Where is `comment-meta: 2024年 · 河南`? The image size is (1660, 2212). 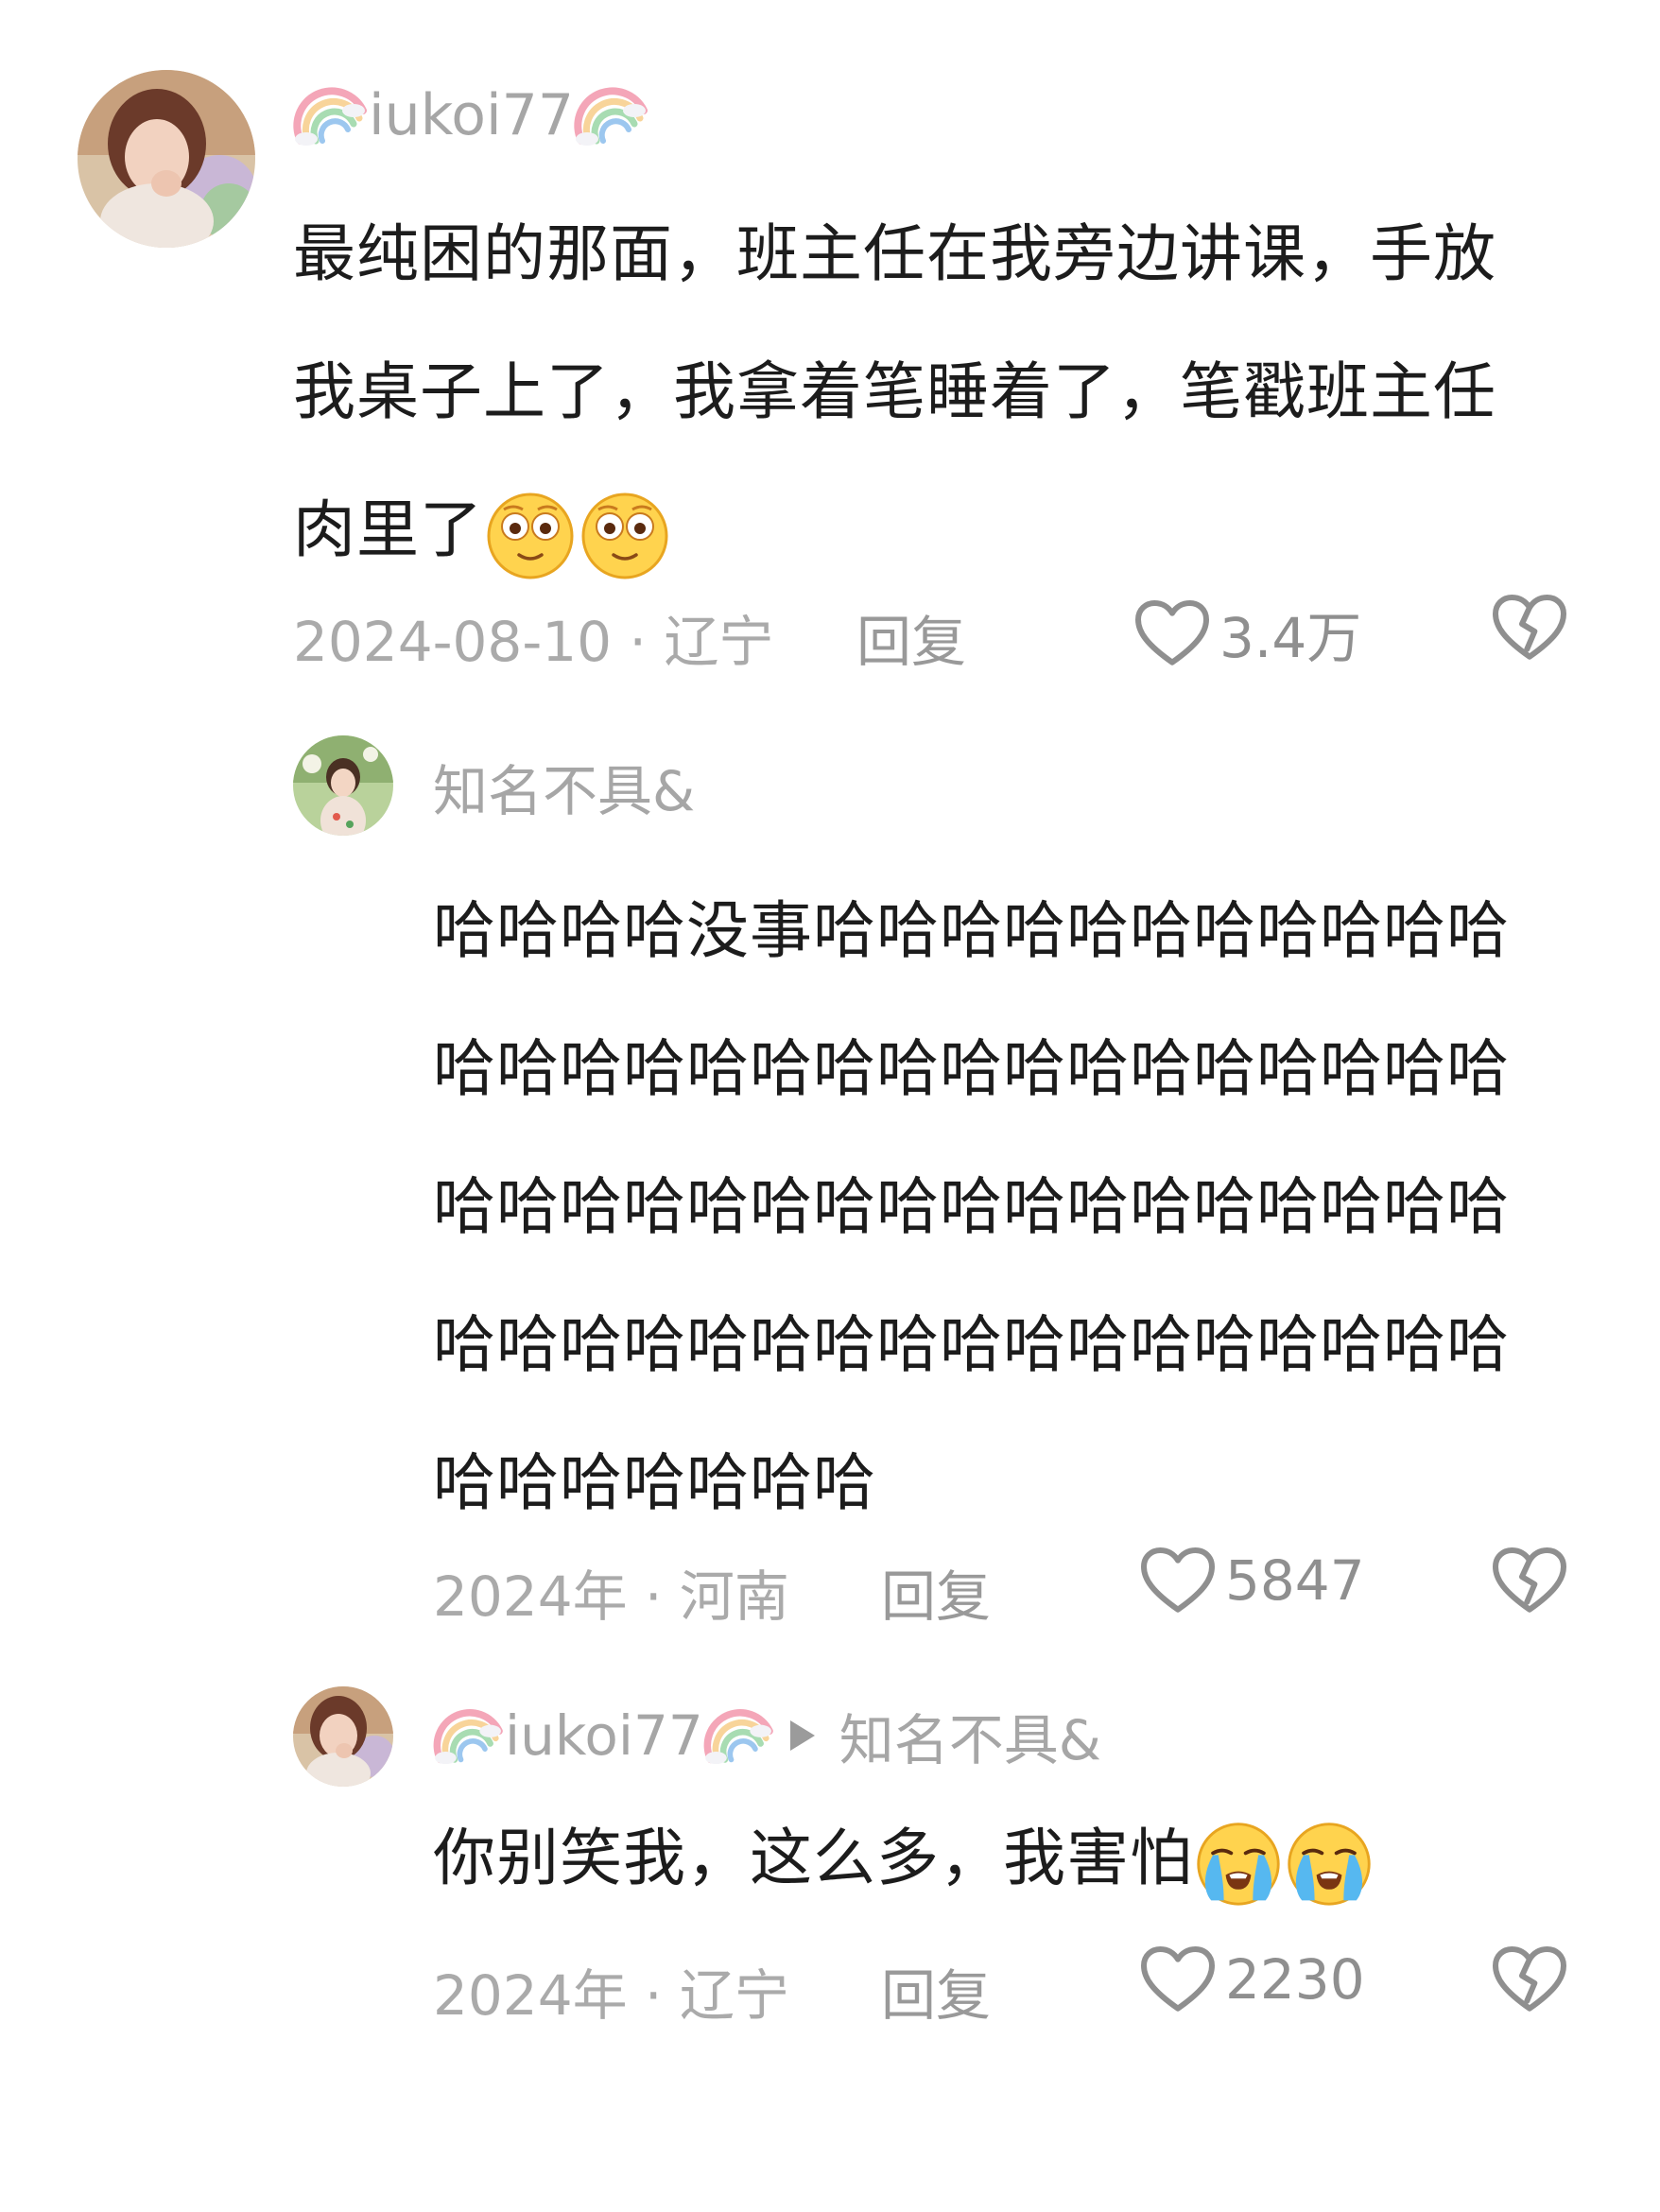
comment-meta: 2024年 · 河南 is located at coordinates (611, 1592).